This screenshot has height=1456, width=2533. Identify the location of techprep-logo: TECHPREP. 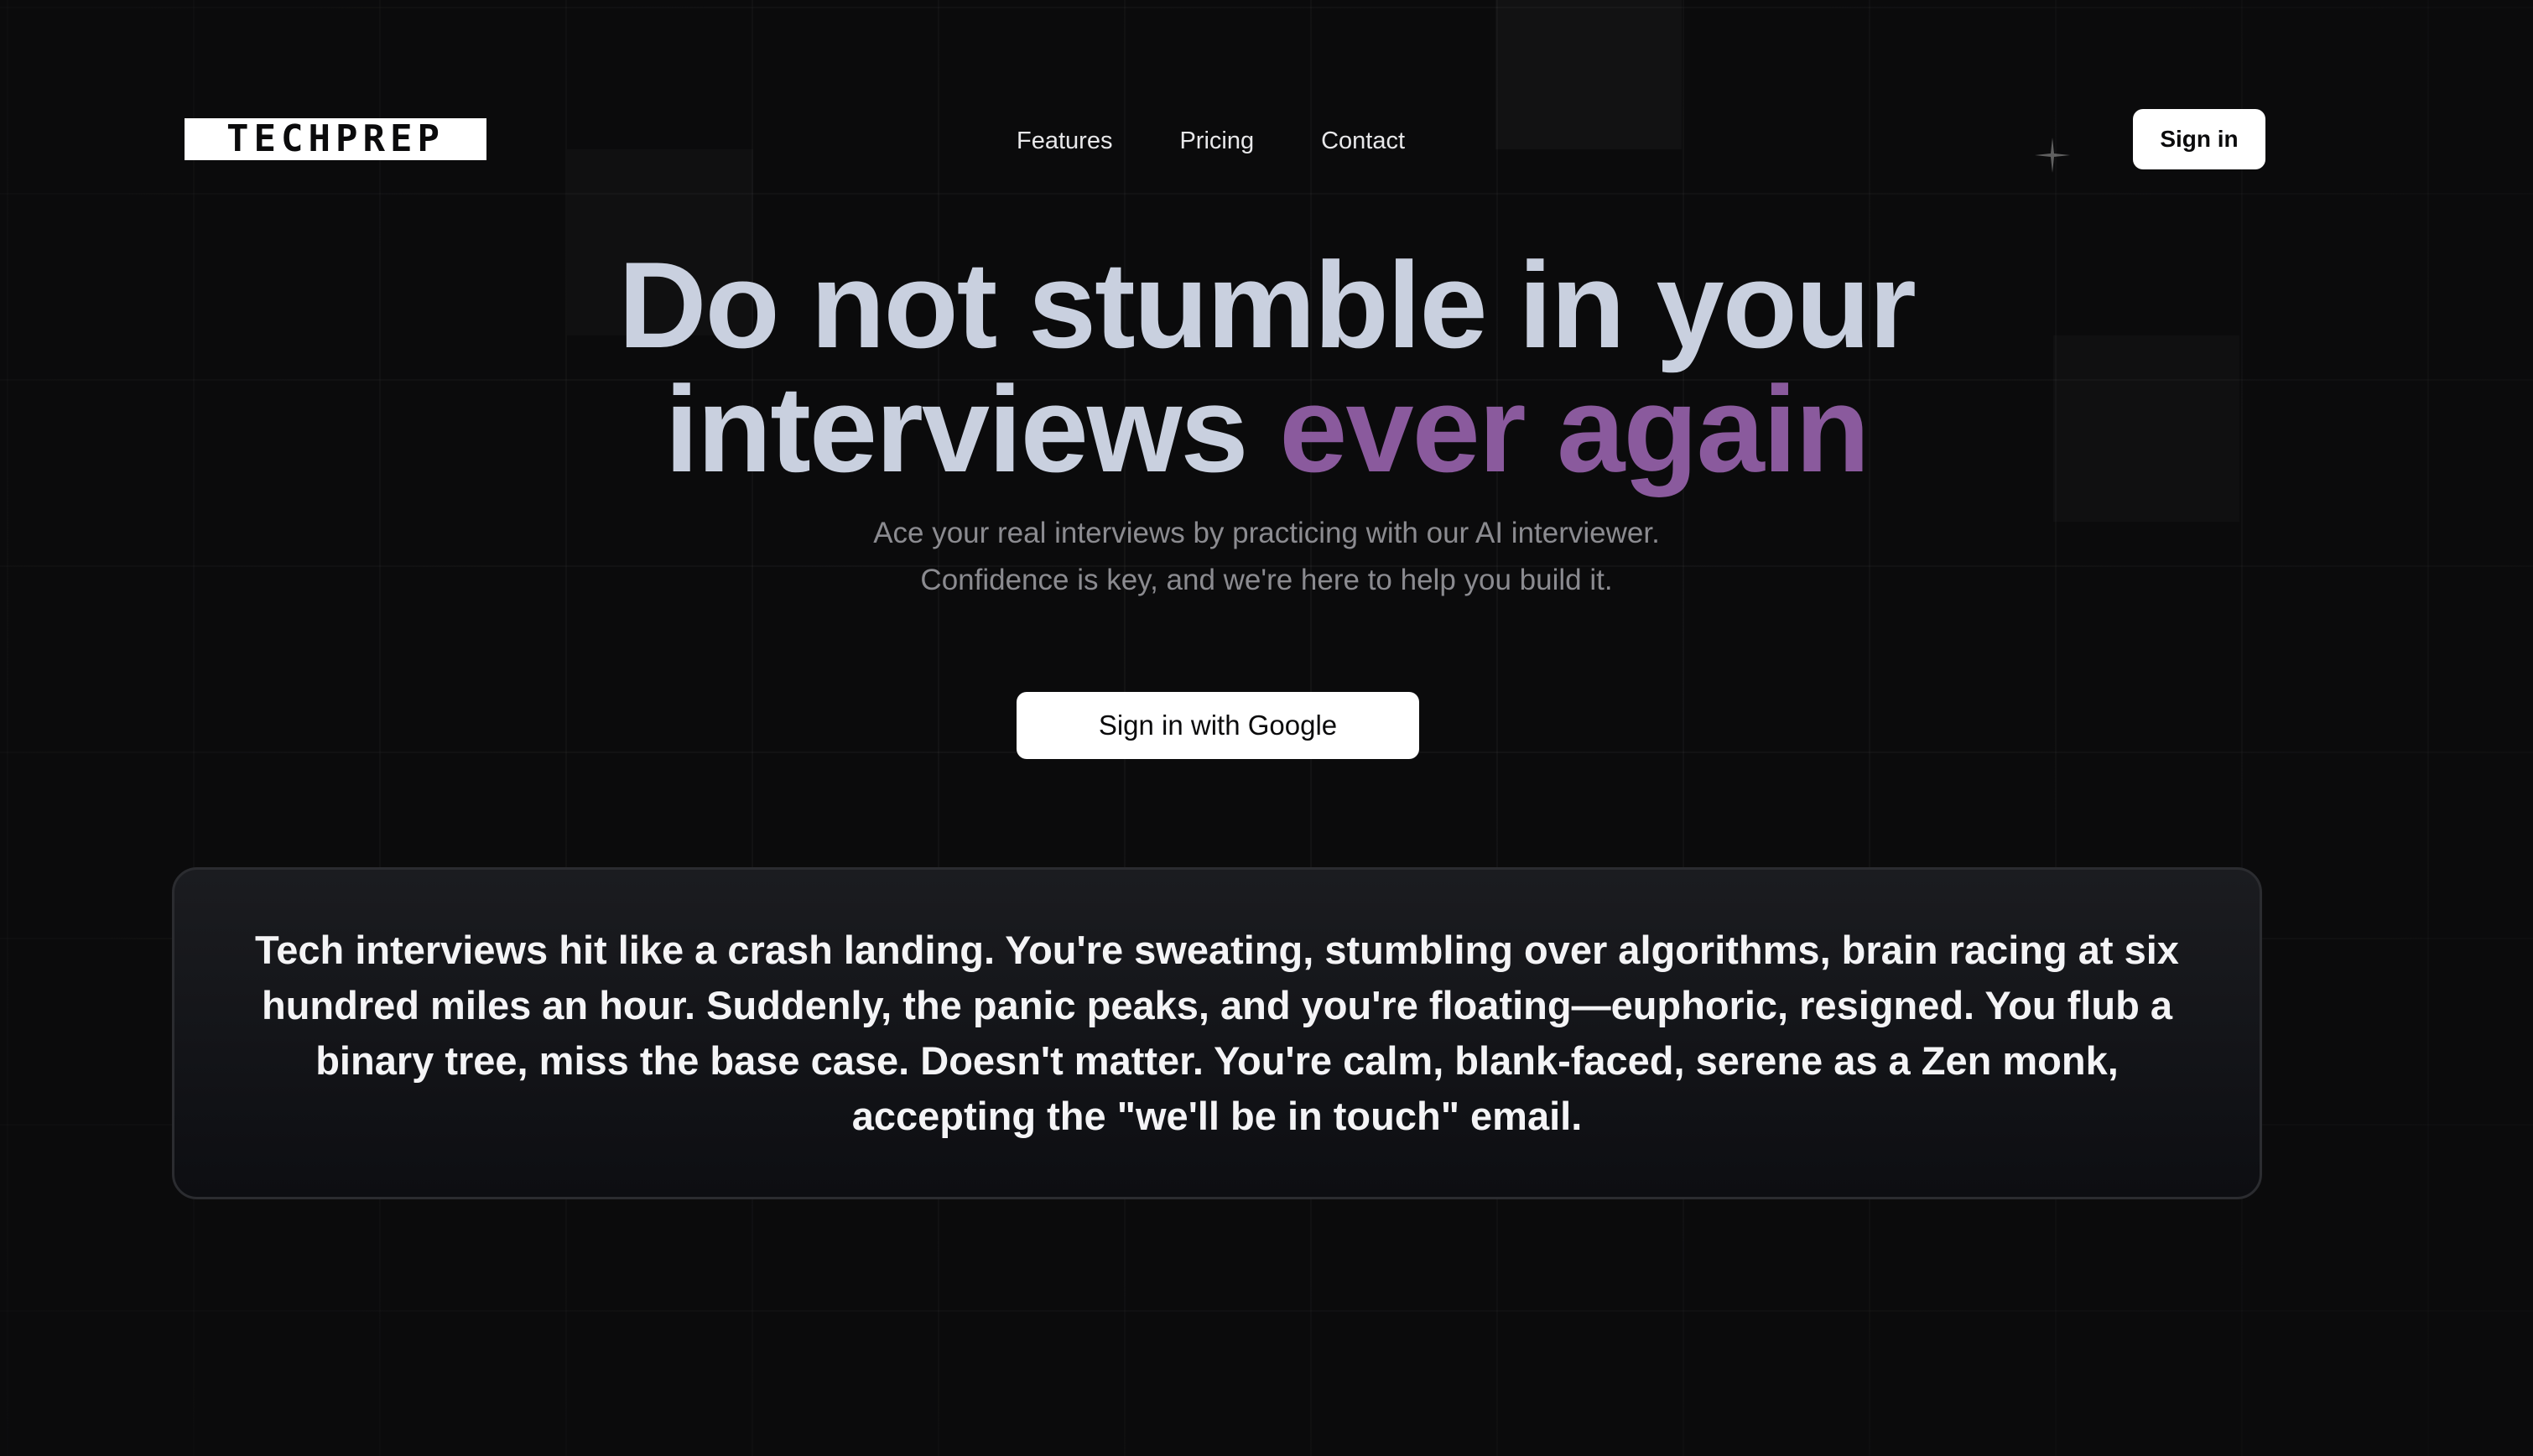
(335, 139).